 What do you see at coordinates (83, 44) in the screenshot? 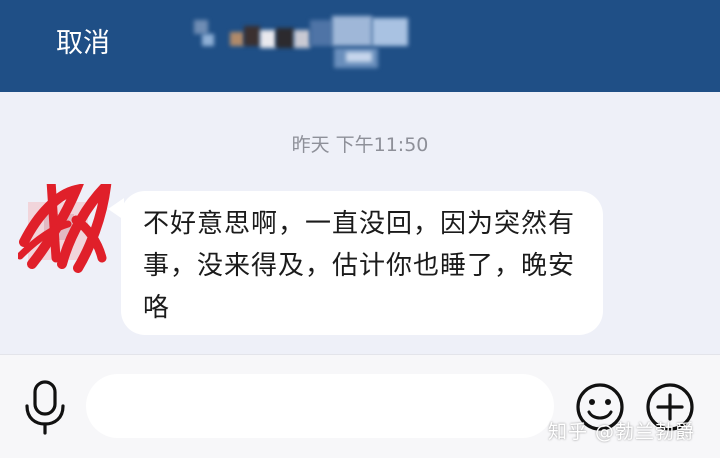
I see `cancel-button: 取消` at bounding box center [83, 44].